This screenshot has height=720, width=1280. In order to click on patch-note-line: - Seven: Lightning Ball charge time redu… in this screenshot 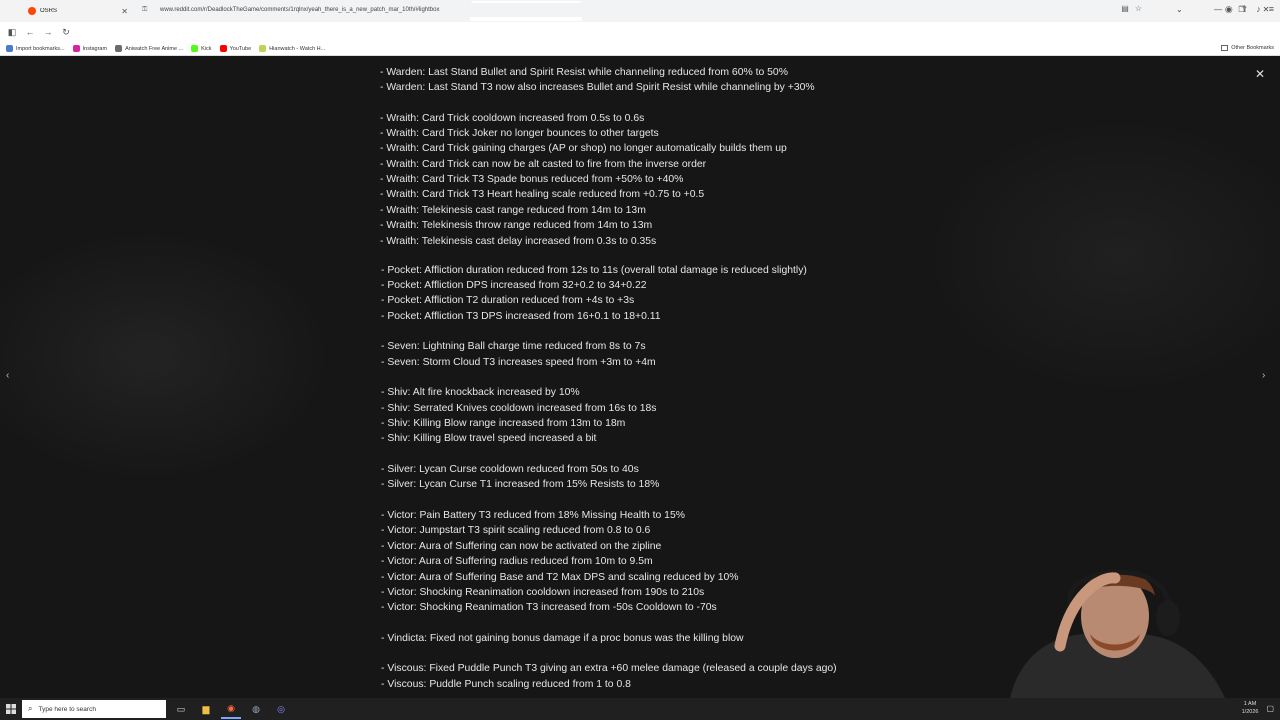, I will do `click(513, 346)`.